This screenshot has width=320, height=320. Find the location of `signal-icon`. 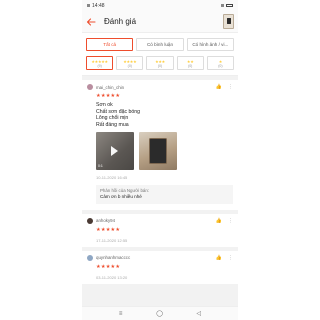

signal-icon is located at coordinates (222, 5).